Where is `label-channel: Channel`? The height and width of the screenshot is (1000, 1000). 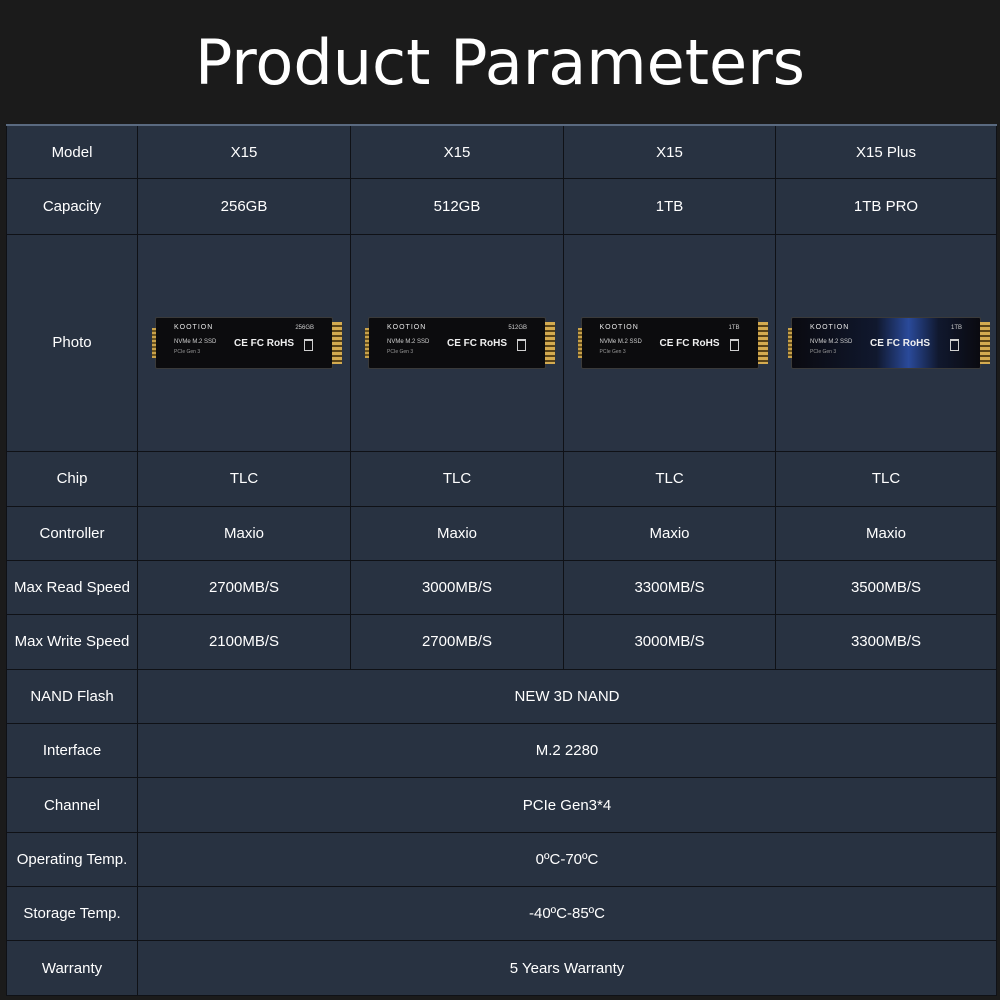
label-channel: Channel is located at coordinates (72, 805).